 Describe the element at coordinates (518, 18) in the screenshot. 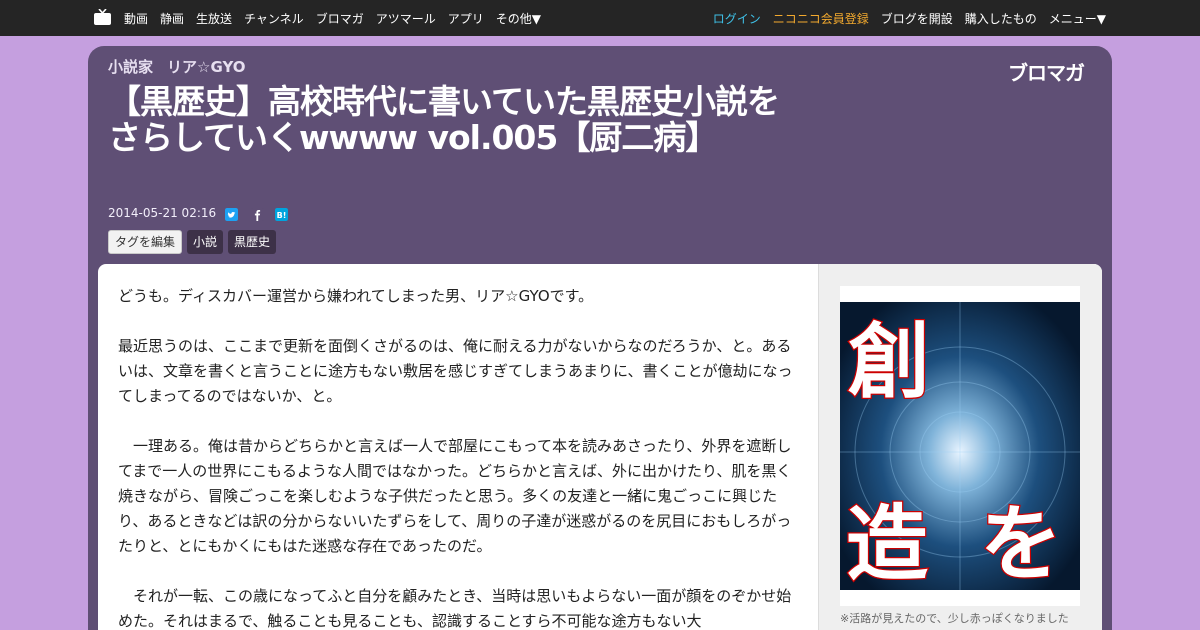

I see `nav-item-others: その他▼` at that location.